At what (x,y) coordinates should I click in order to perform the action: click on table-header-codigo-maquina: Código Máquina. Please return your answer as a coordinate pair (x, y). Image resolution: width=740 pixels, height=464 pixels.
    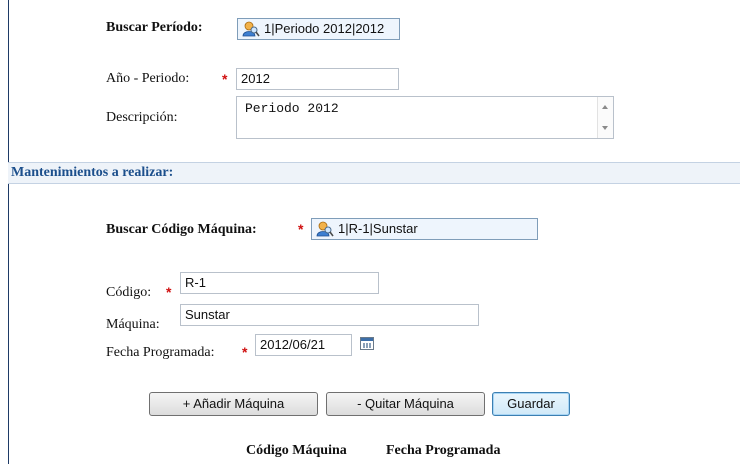
    Looking at the image, I should click on (296, 450).